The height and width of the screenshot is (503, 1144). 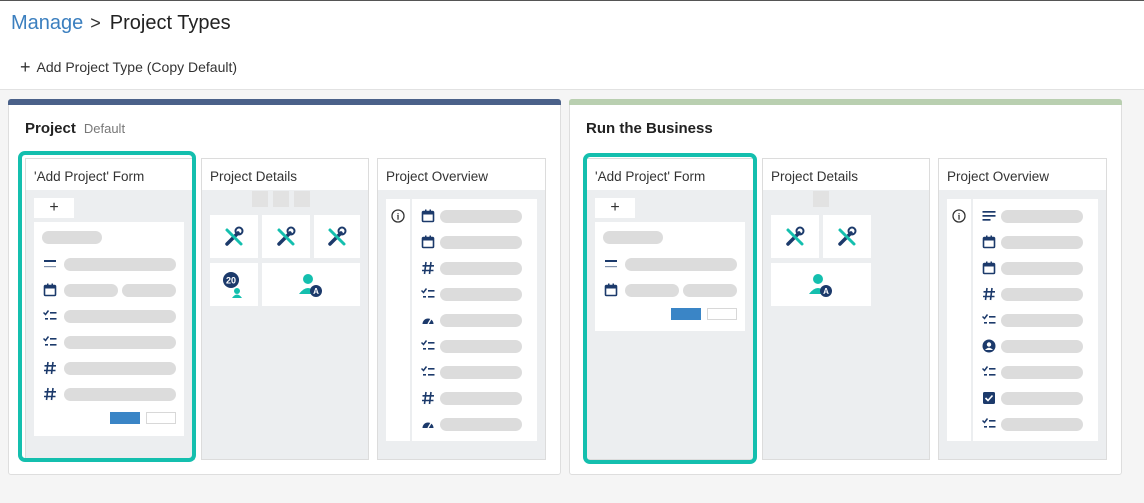 I want to click on card-title: Project Default, so click(x=75, y=128).